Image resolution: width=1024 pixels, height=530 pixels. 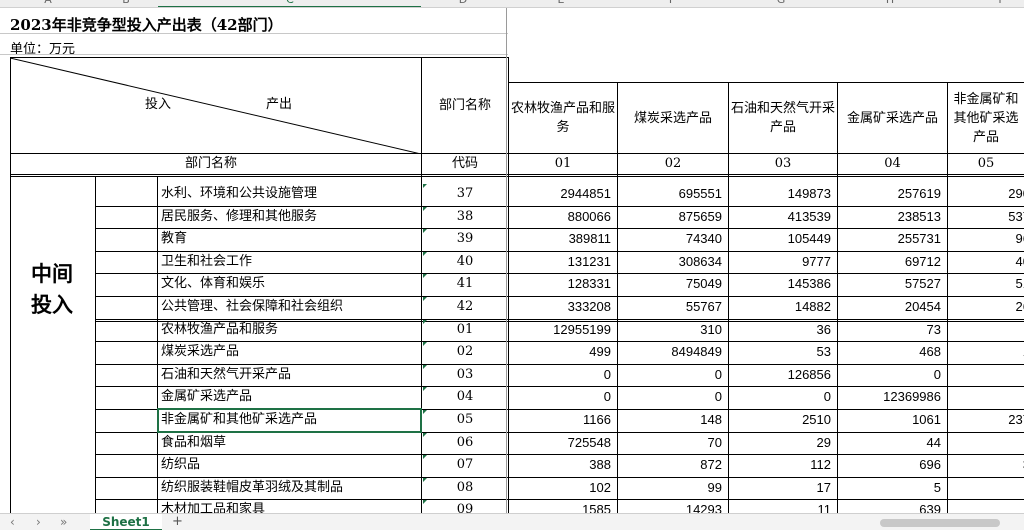 What do you see at coordinates (780, 488) in the screenshot?
I see `value-cell: 17` at bounding box center [780, 488].